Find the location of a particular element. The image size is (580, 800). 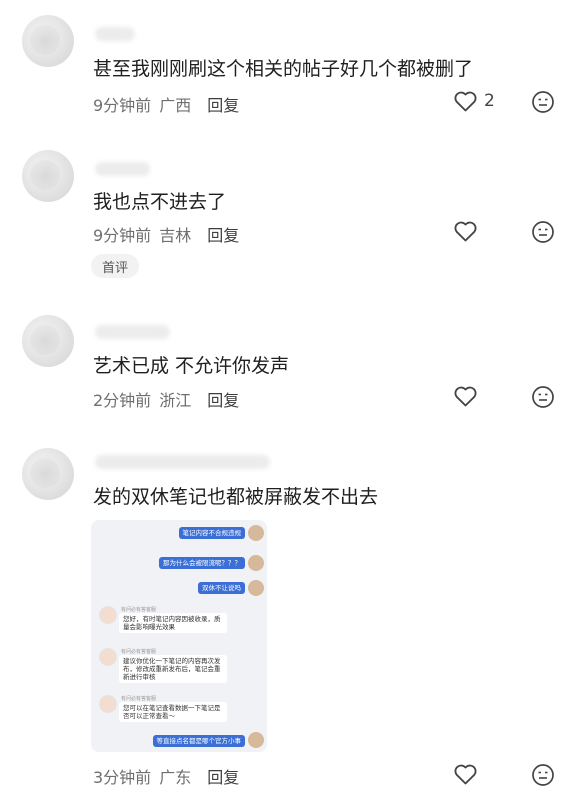

comment-text: 我也点不进去了 is located at coordinates (160, 202).